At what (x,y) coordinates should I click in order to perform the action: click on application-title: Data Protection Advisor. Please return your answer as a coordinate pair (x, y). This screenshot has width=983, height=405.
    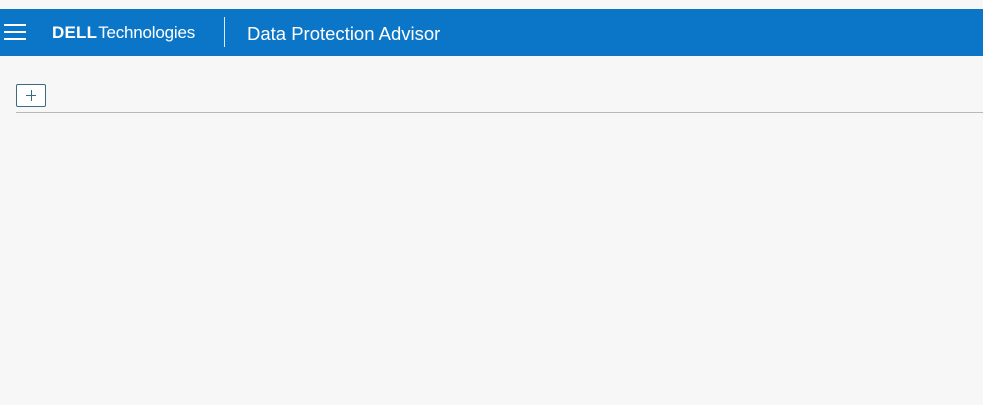
    Looking at the image, I should click on (344, 33).